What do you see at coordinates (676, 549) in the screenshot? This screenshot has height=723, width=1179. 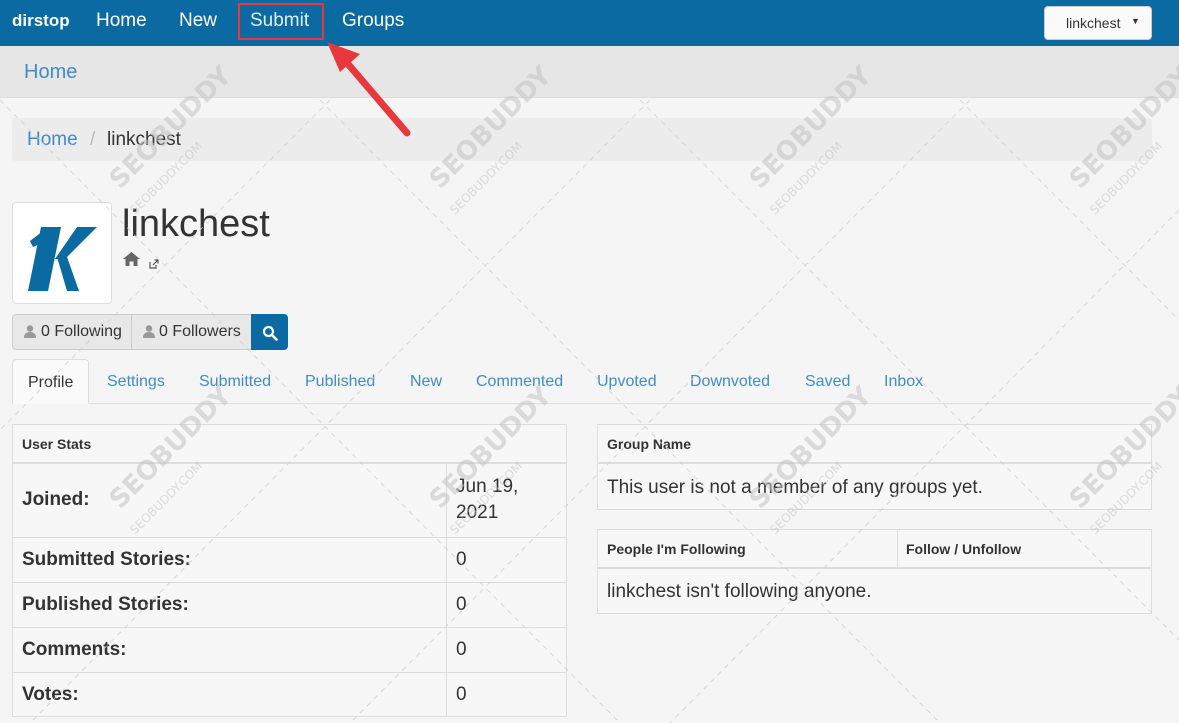 I see `following-col-people: People I'm Following` at bounding box center [676, 549].